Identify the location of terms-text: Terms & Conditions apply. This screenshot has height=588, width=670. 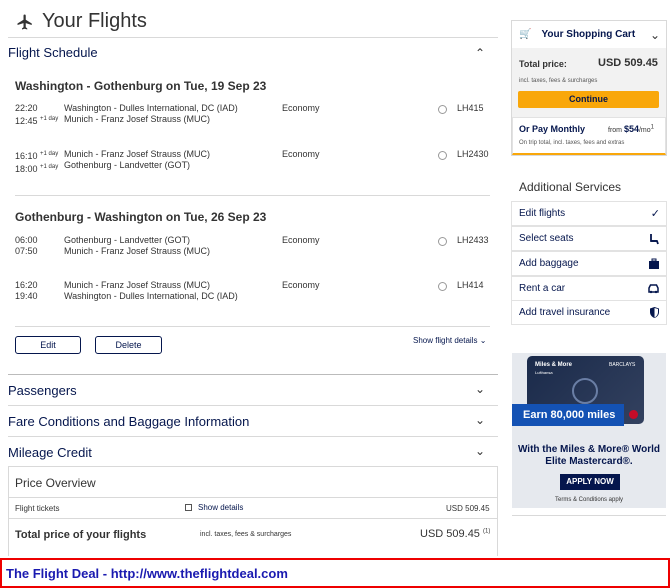
(589, 500).